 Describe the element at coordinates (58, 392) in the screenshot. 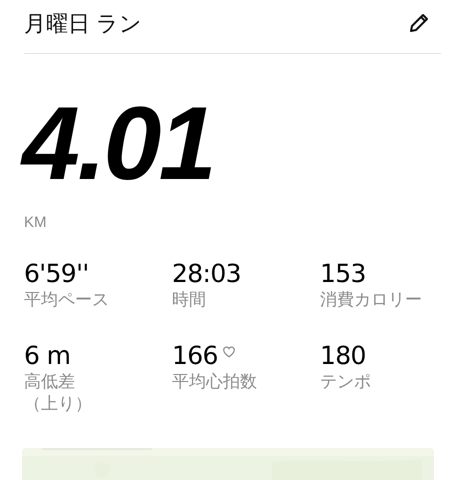

I see `stat-label: 高低差（上り）` at that location.